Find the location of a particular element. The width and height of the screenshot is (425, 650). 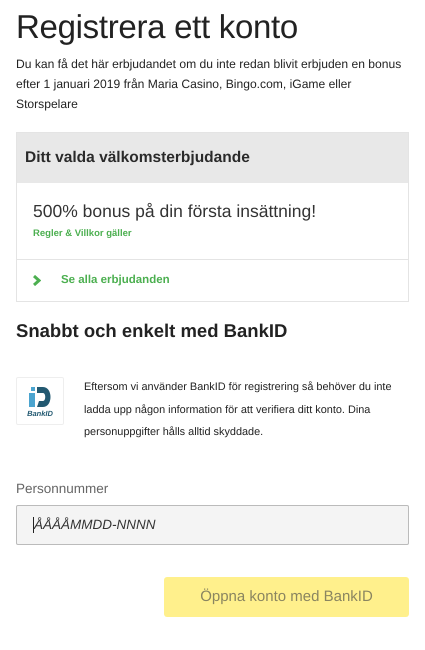

field-label: Personnummer is located at coordinates (63, 488).